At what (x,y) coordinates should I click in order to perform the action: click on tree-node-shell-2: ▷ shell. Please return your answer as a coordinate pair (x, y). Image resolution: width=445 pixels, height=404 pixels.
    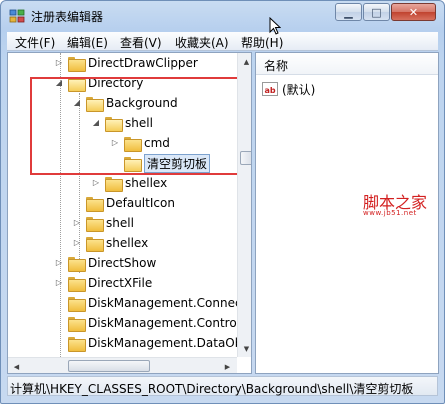
    Looking at the image, I should click on (103, 223).